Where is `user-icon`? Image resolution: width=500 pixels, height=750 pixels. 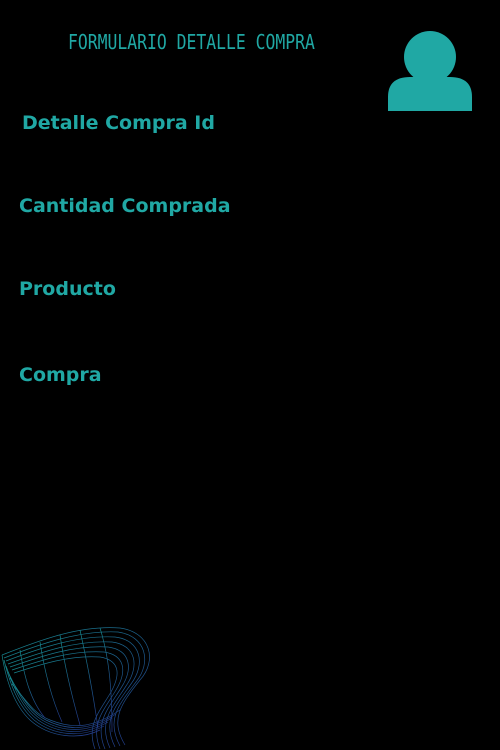
user-icon is located at coordinates (430, 71).